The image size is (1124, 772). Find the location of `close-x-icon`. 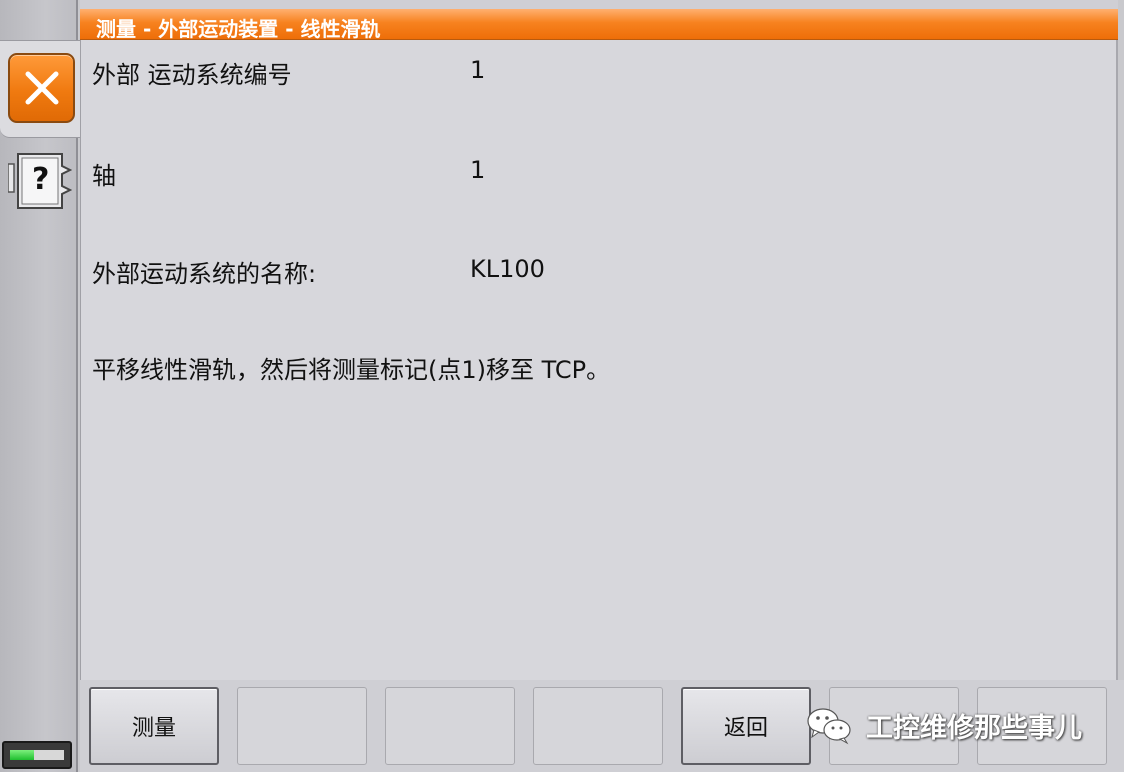

close-x-icon is located at coordinates (42, 88).